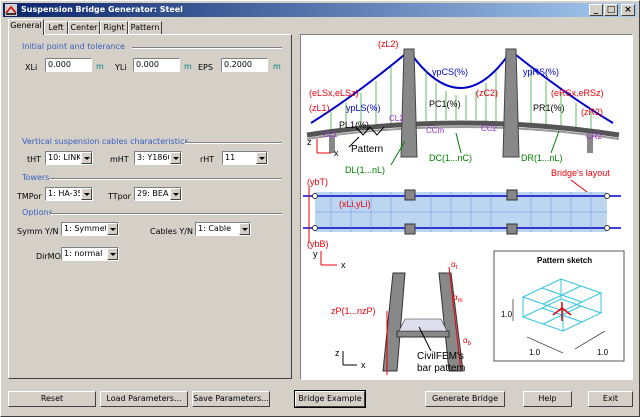 This screenshot has width=640, height=417. I want to click on xli-input: 0.000, so click(68, 65).